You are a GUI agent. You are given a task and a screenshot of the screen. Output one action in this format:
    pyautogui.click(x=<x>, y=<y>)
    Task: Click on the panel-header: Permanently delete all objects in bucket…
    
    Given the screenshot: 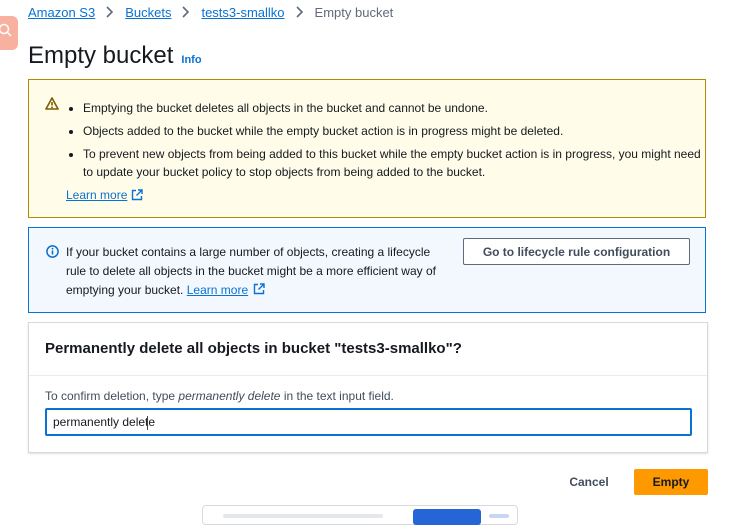 What is the action you would take?
    pyautogui.click(x=368, y=349)
    